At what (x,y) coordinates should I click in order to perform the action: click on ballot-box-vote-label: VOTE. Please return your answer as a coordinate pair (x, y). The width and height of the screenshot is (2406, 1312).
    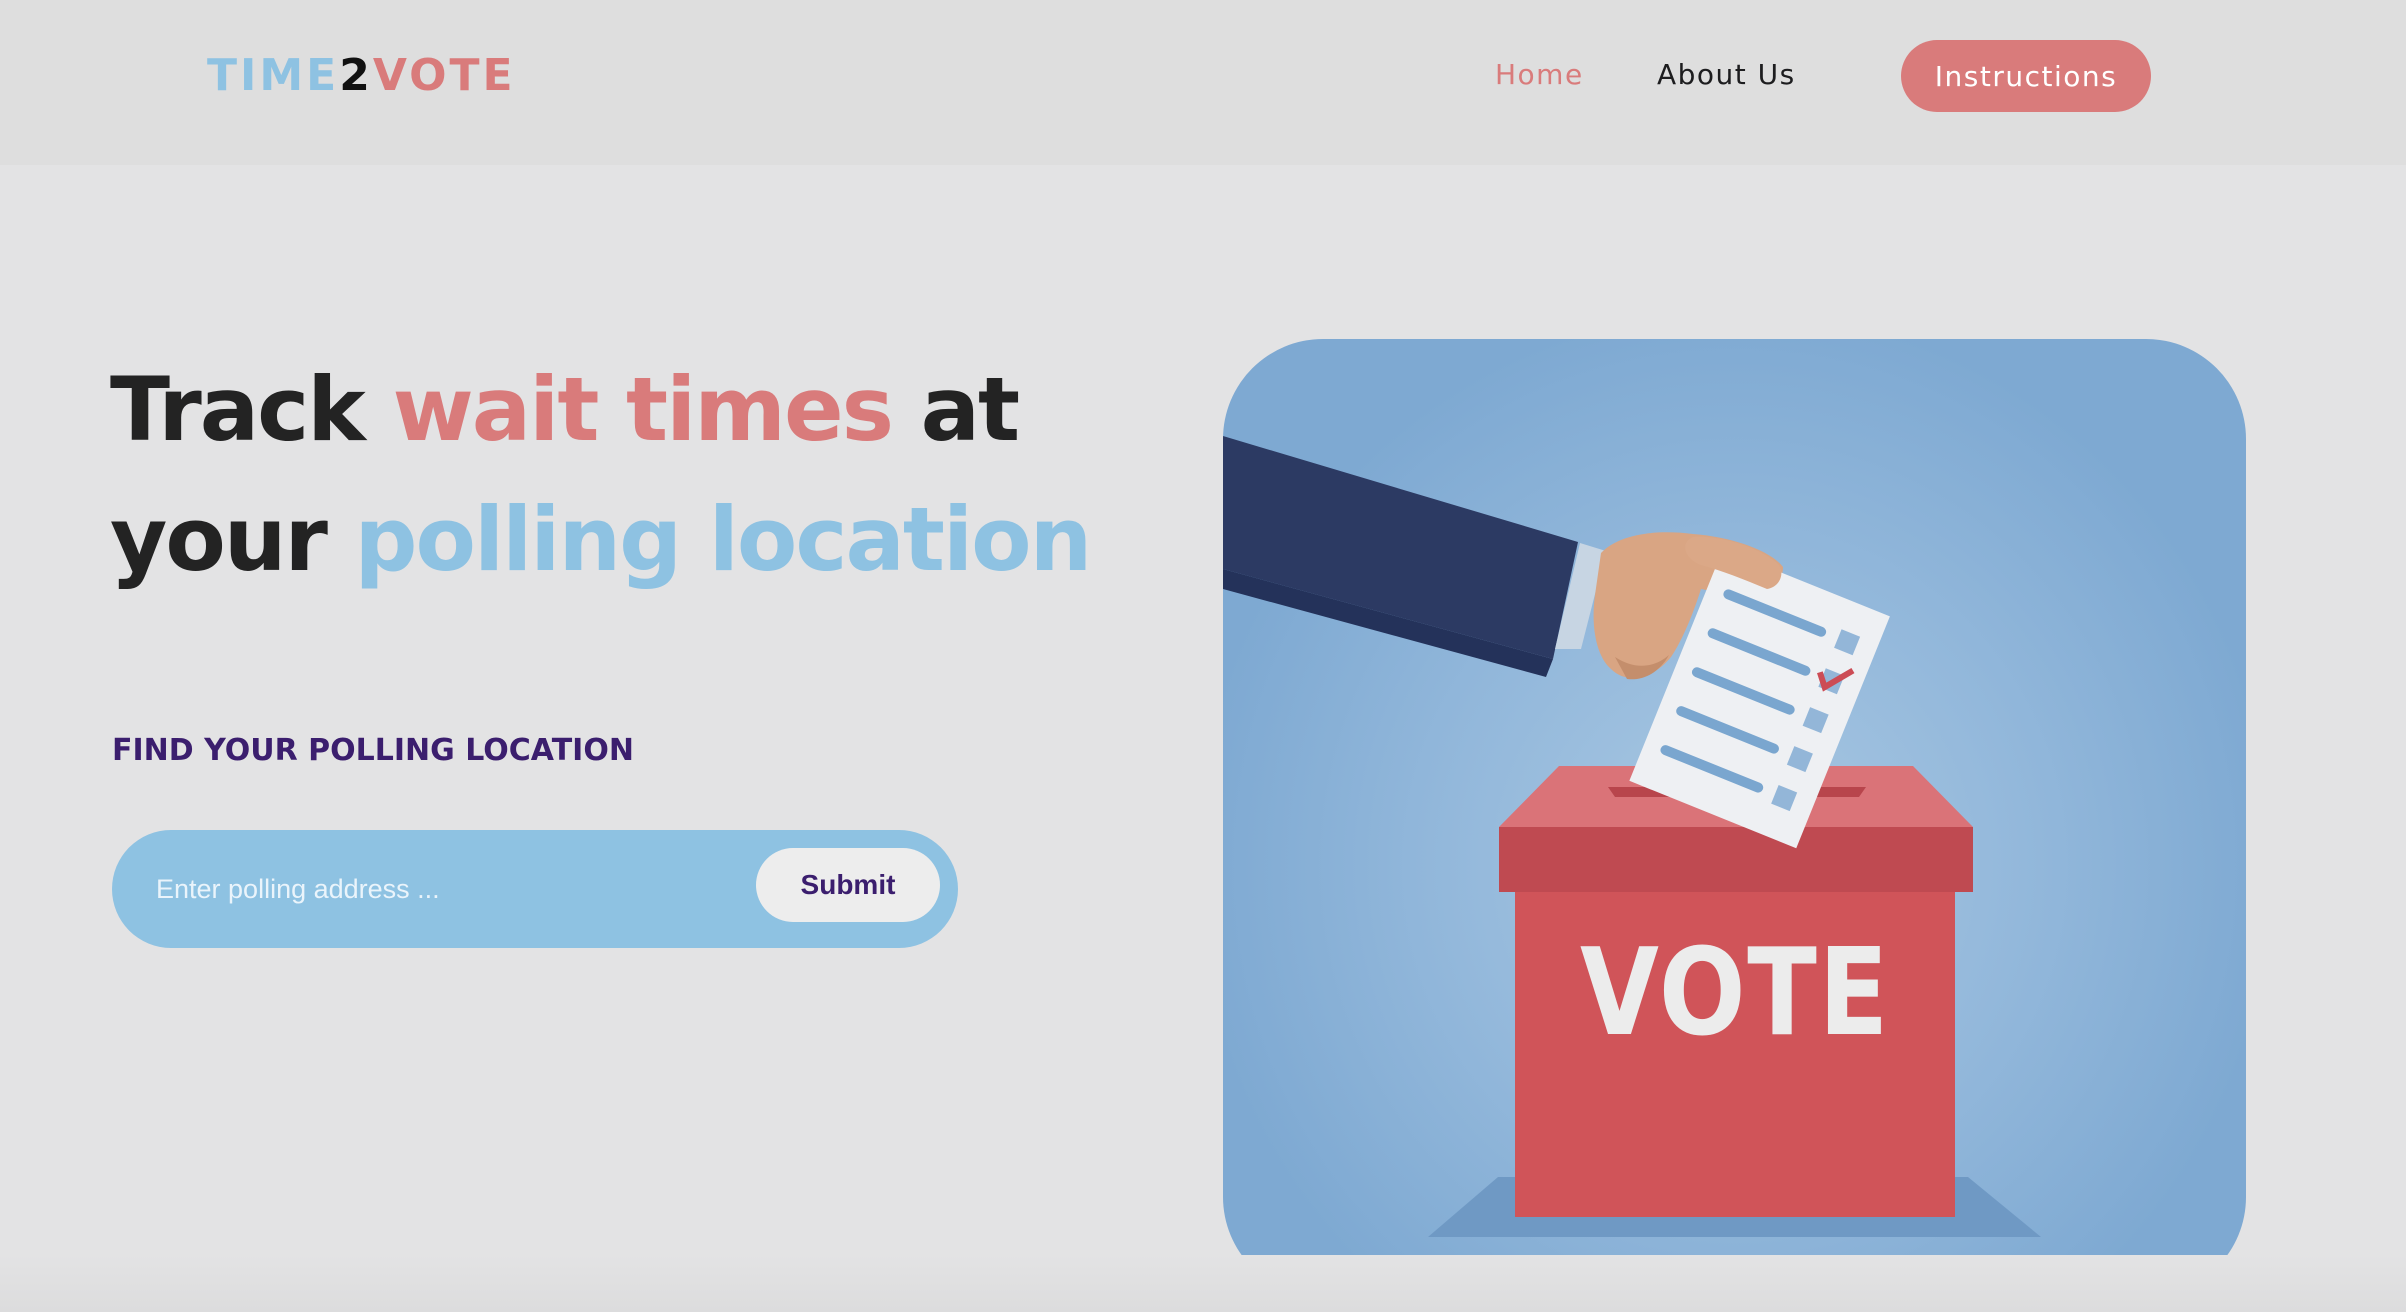
    Looking at the image, I should click on (1735, 993).